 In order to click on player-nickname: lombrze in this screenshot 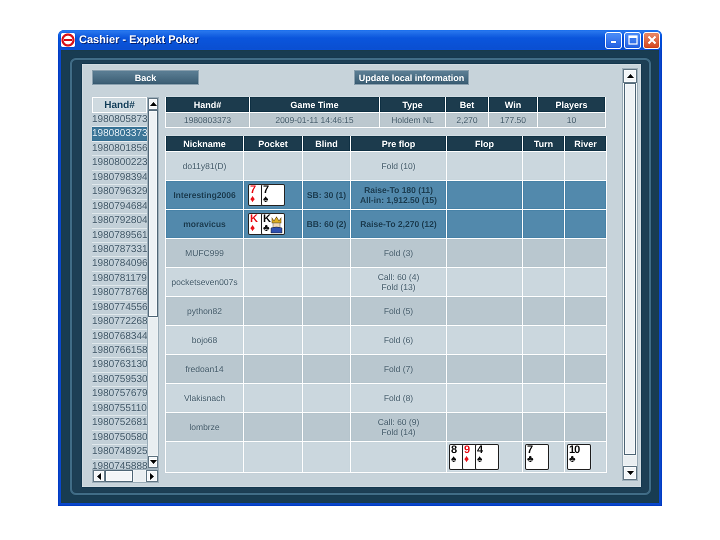, I will do `click(204, 427)`.